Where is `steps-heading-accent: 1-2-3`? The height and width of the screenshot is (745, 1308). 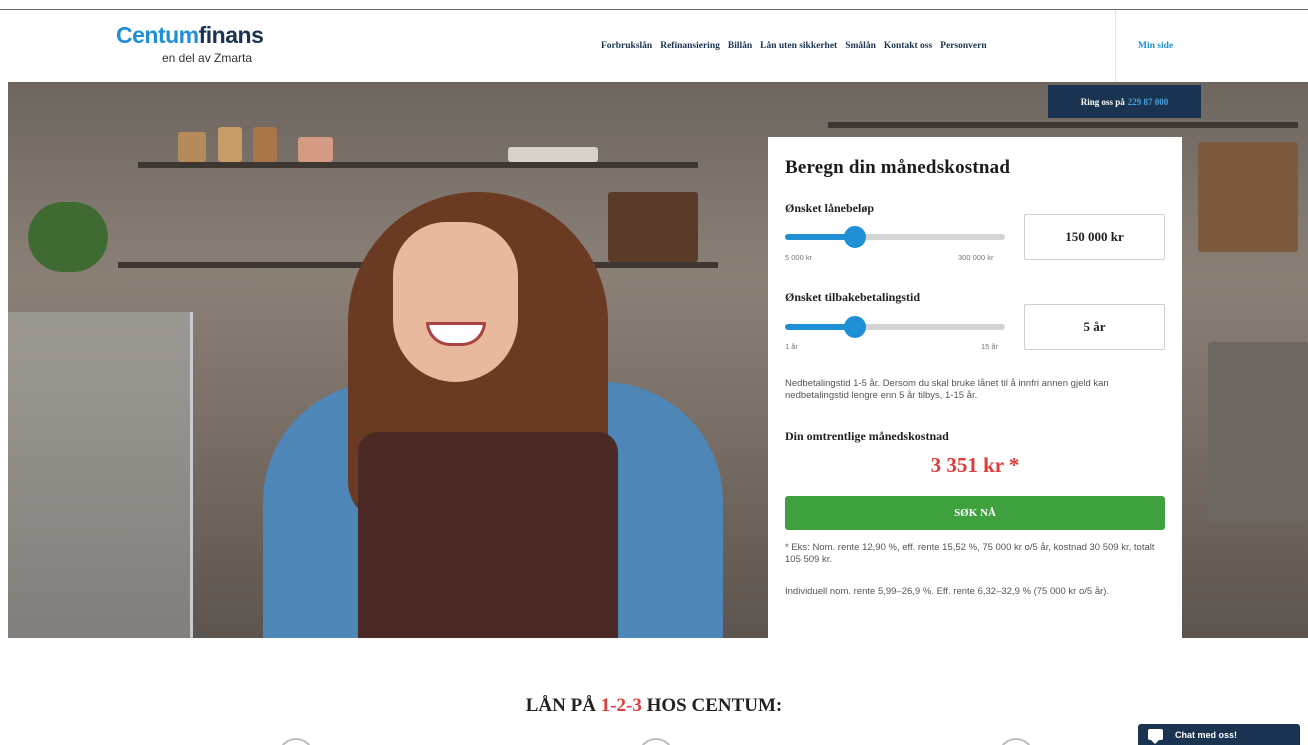
steps-heading-accent: 1-2-3 is located at coordinates (621, 705).